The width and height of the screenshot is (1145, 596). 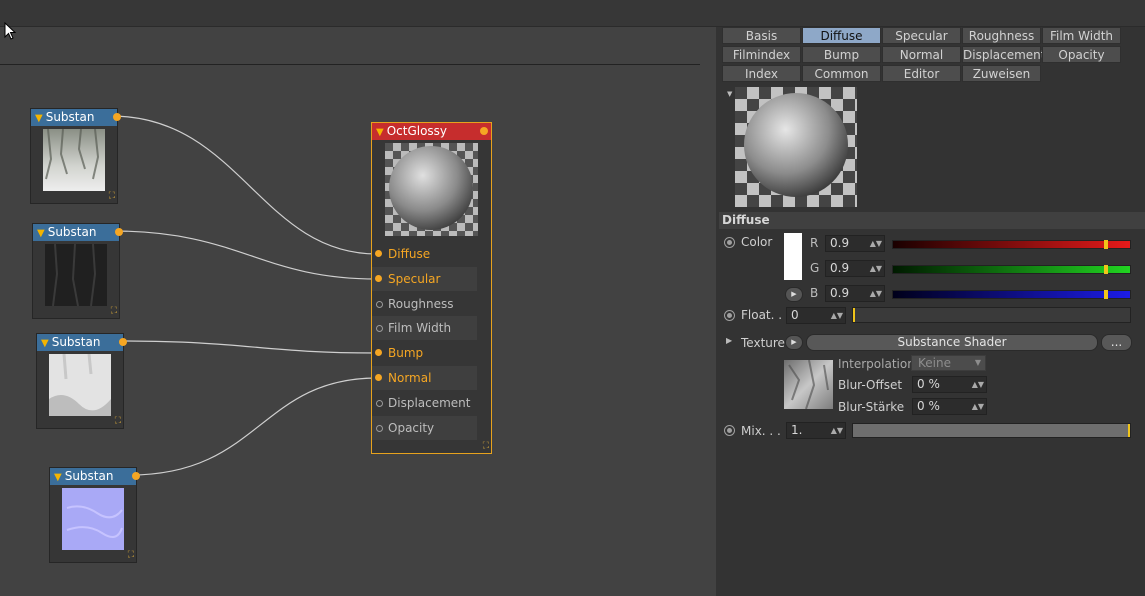 What do you see at coordinates (816, 430) in the screenshot?
I see `mix-value-field: 1. ▲▼` at bounding box center [816, 430].